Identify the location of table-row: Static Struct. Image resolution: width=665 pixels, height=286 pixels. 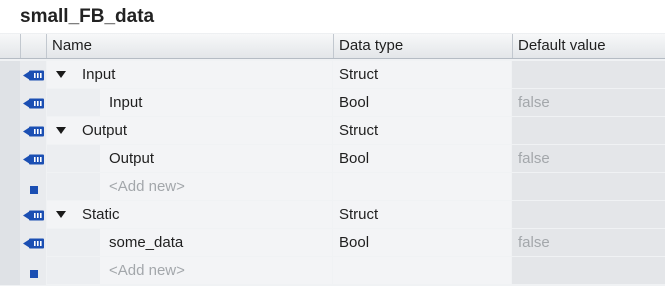
(332, 215).